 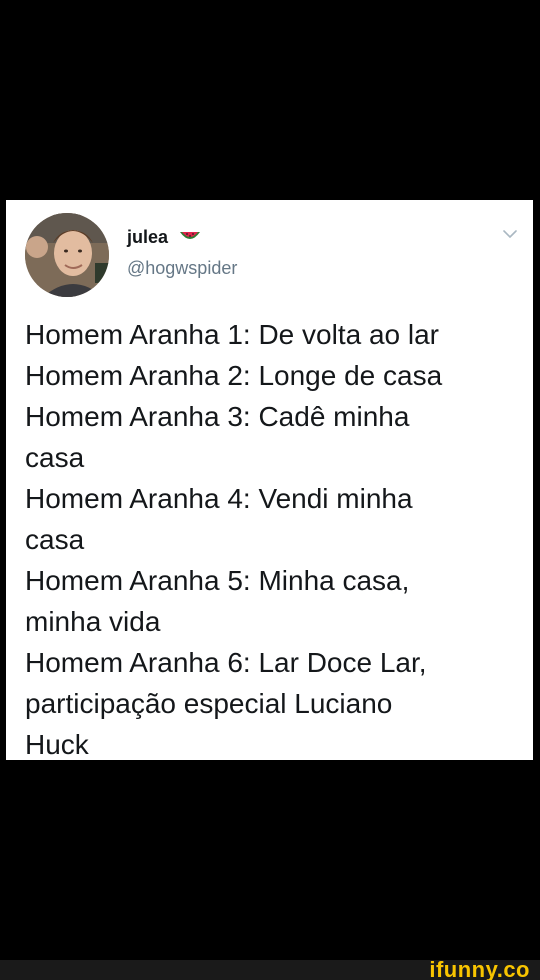 I want to click on author-handle: @hogwspider, so click(x=182, y=268).